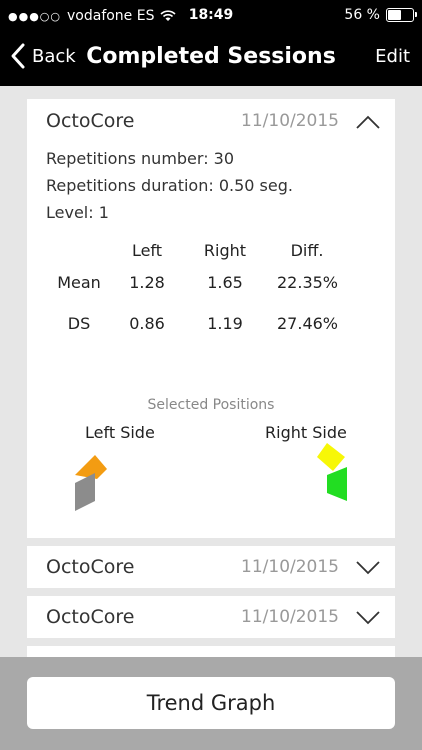  I want to click on repetitions-duration: Repetitions duration: 0.50 seg., so click(169, 185).